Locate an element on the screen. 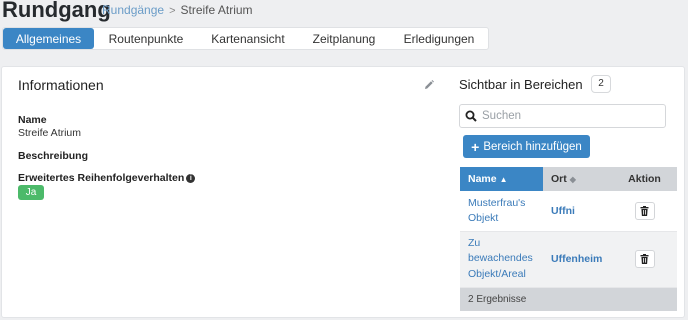 Image resolution: width=688 pixels, height=320 pixels. area-search-field is located at coordinates (562, 116).